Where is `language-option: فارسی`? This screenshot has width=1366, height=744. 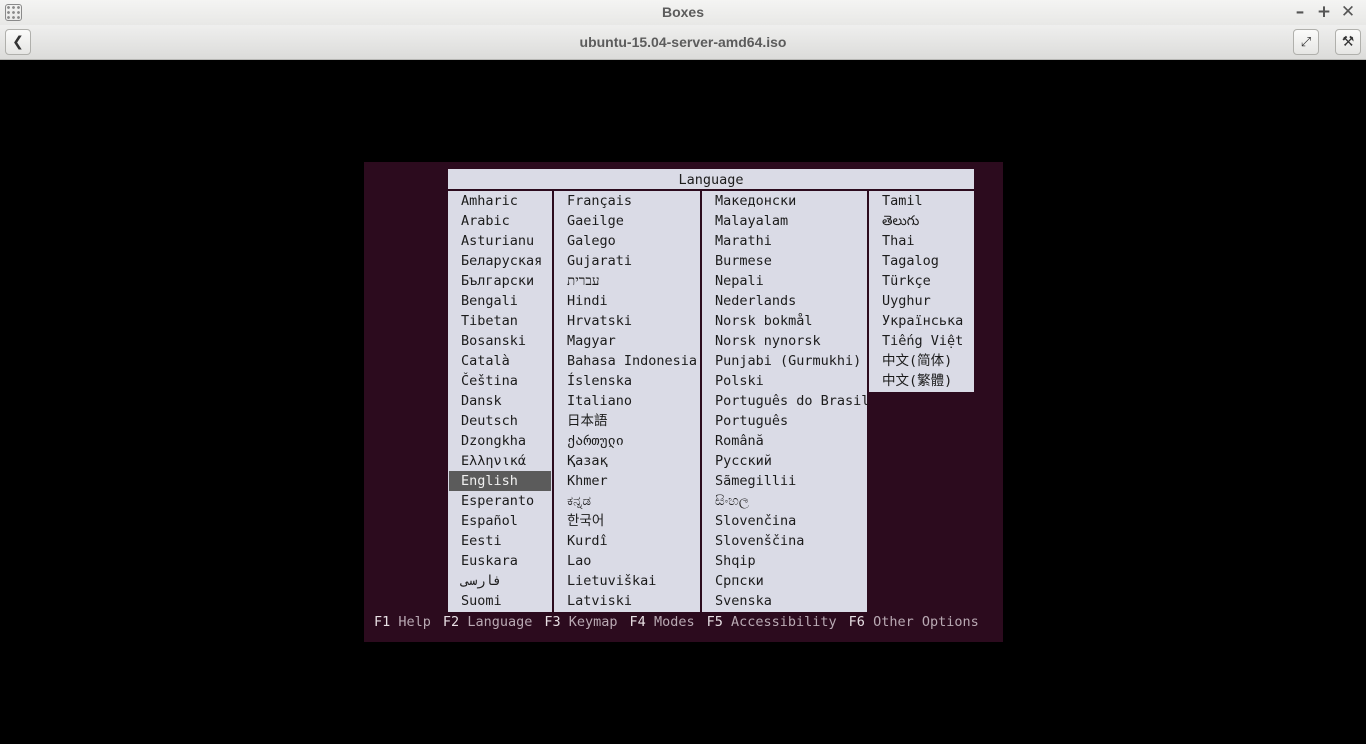
language-option: فارسی is located at coordinates (500, 581).